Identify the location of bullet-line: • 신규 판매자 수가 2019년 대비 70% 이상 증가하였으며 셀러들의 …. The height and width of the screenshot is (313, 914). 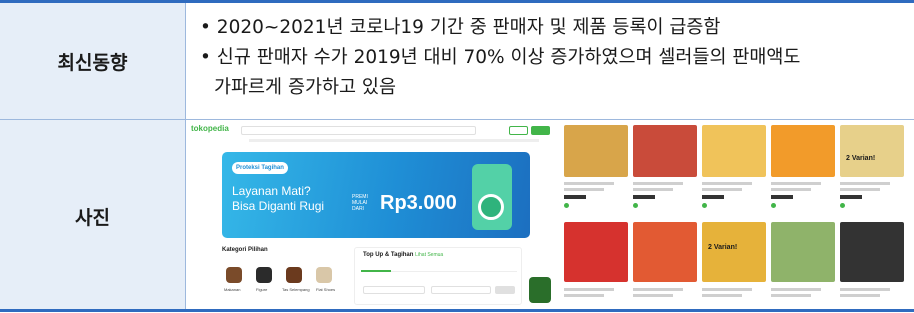
(500, 57).